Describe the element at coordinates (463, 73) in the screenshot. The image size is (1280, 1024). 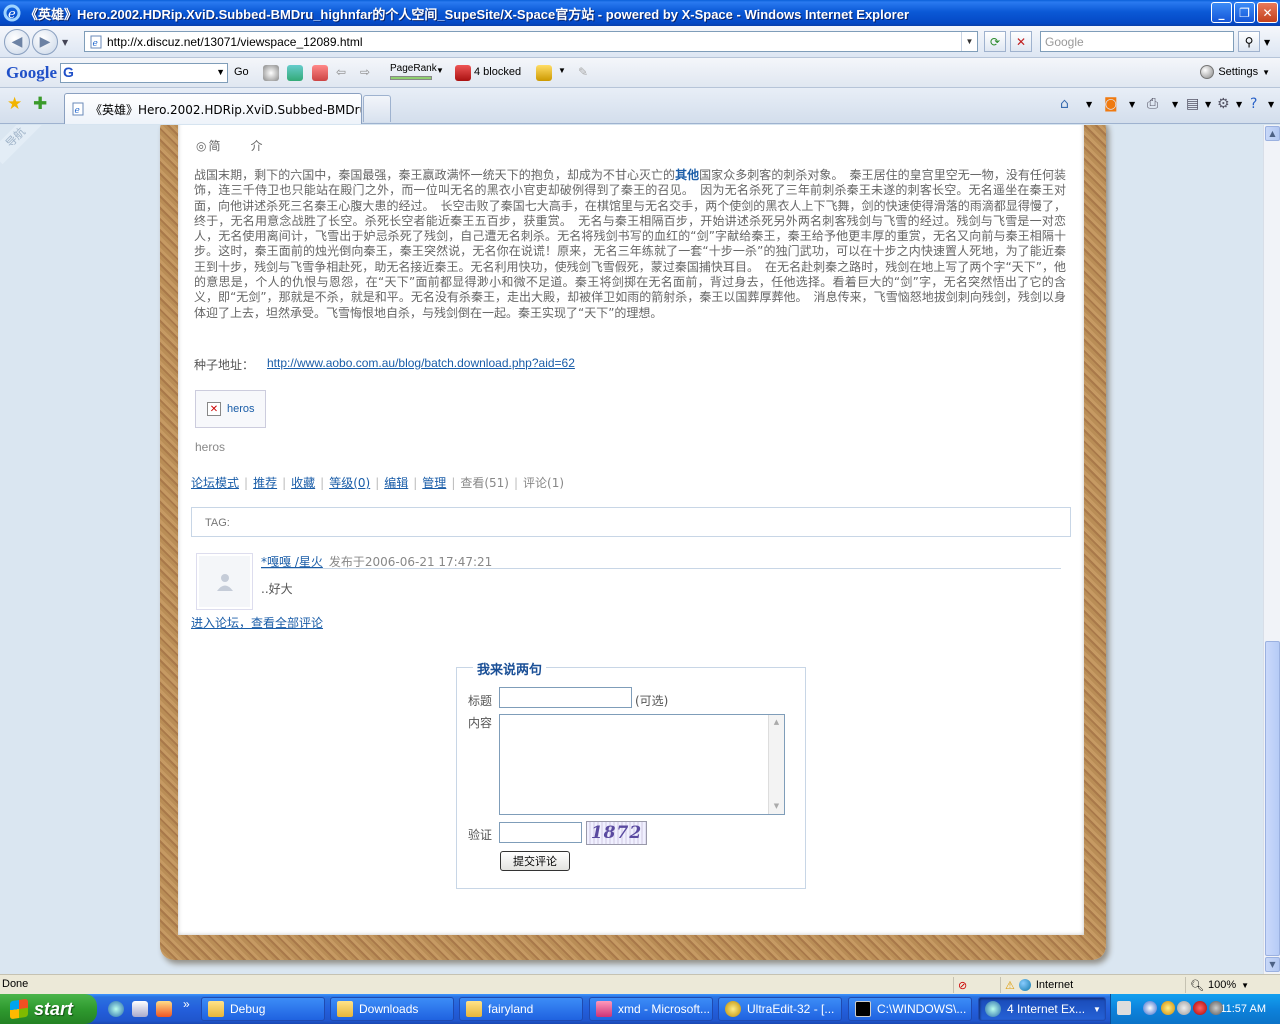
I see `popup-blocker-icon` at that location.